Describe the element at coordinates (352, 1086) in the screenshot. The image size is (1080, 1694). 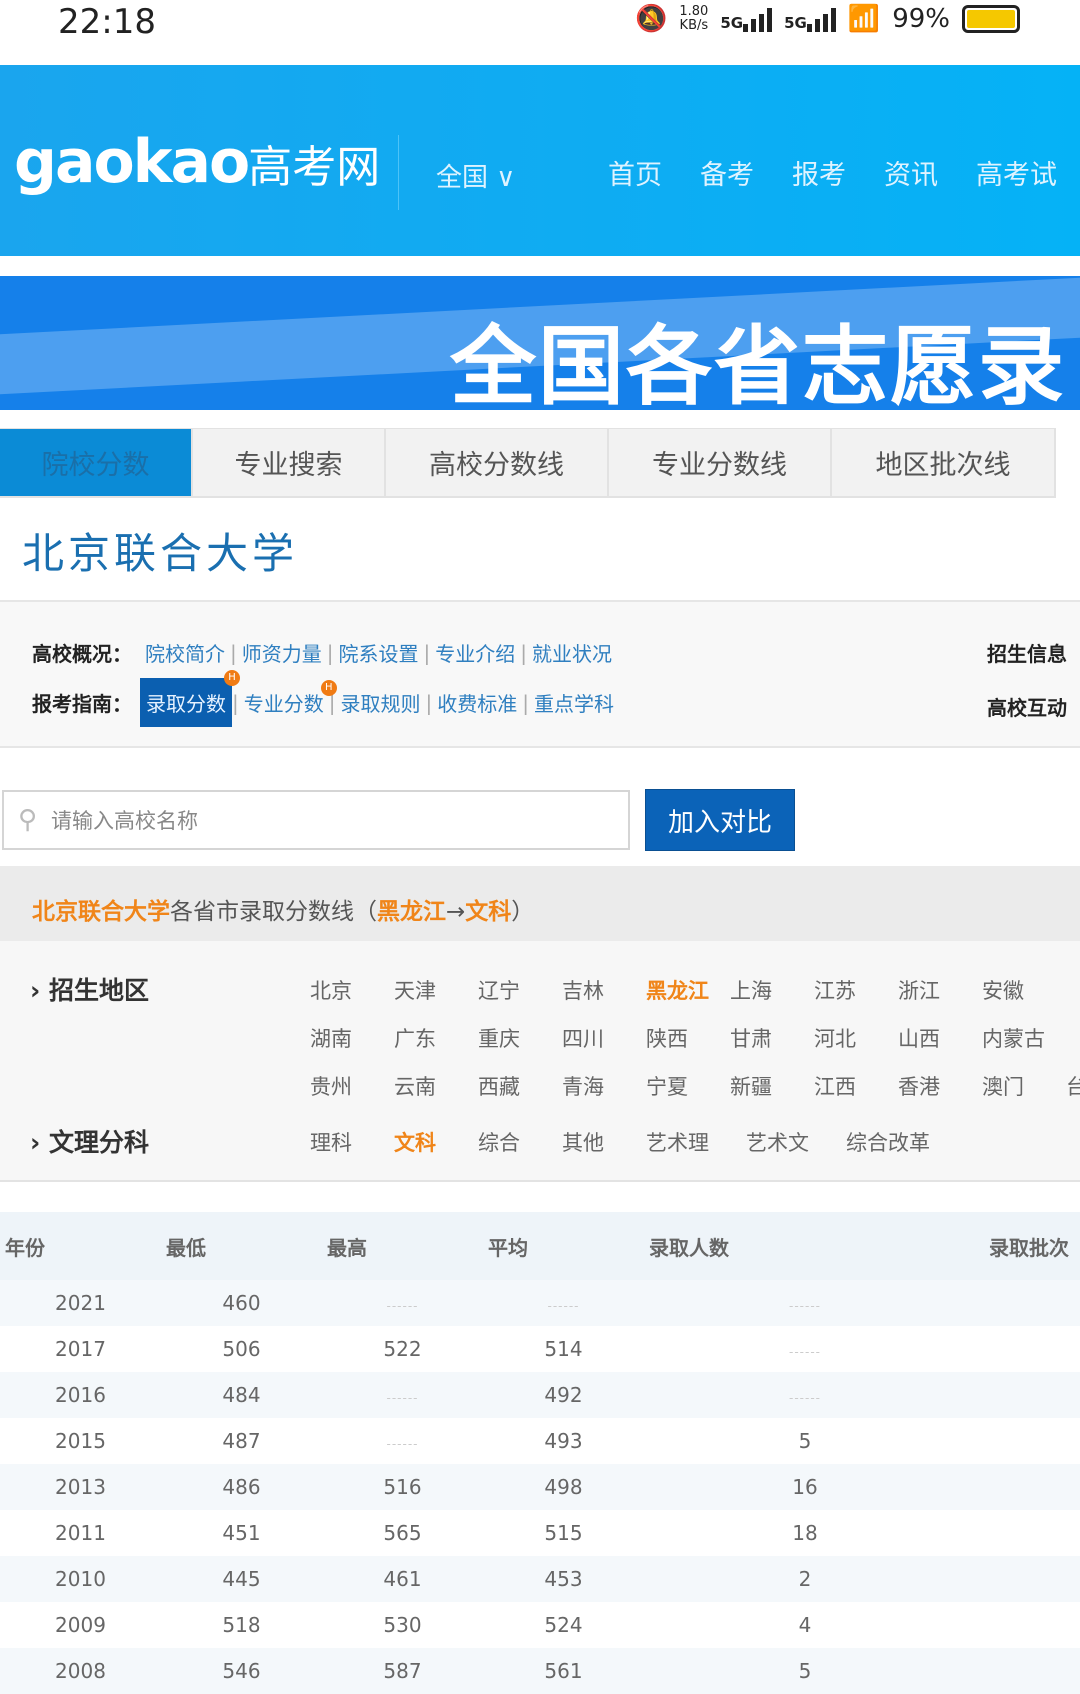
I see `region-option: 贵州` at that location.